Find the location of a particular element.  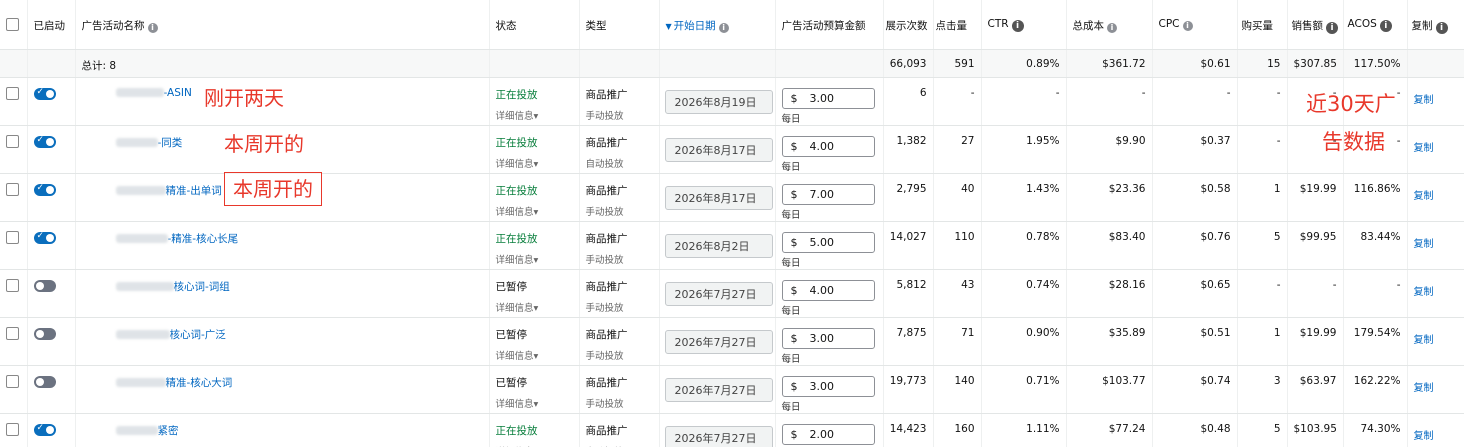

start-date-field: 2026年8月2日 is located at coordinates (718, 245).